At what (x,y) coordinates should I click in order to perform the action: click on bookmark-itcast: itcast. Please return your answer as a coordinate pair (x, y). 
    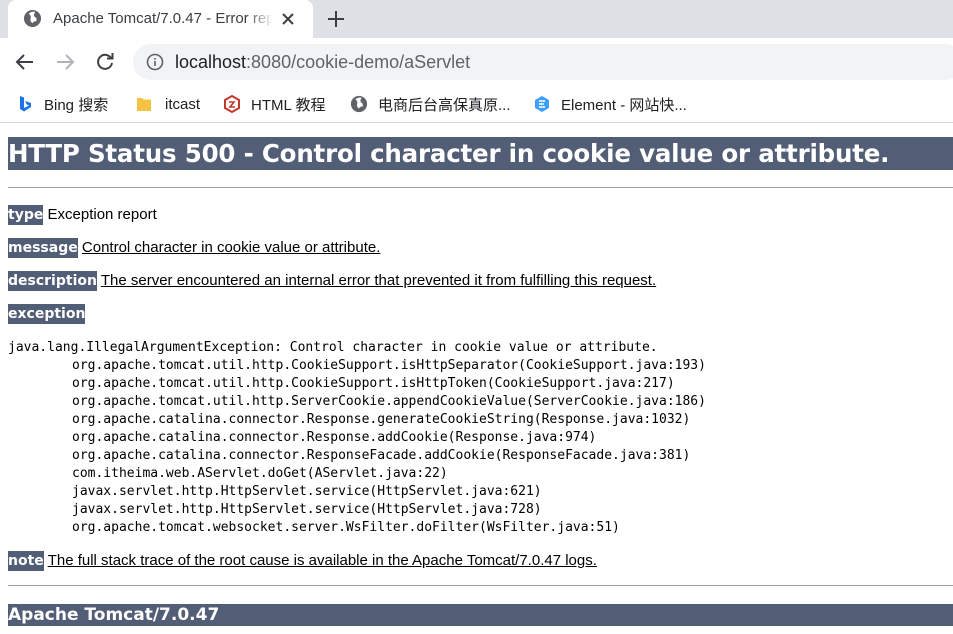
    Looking at the image, I should click on (167, 104).